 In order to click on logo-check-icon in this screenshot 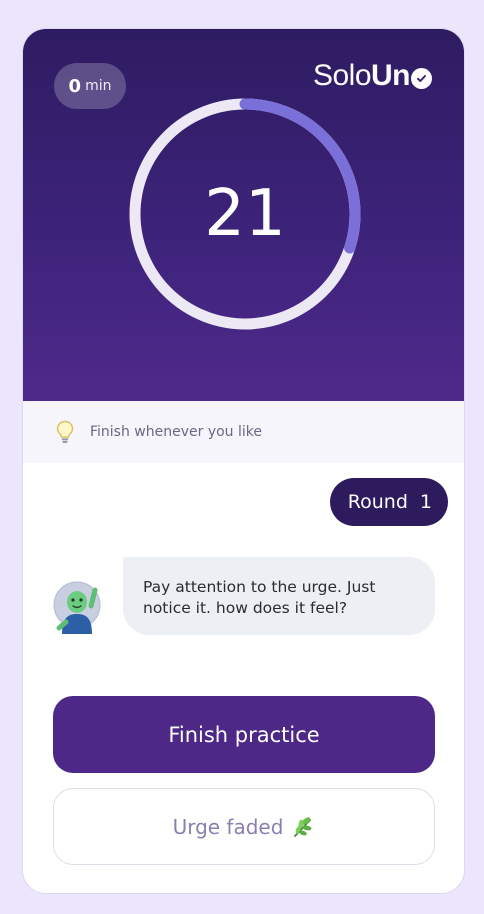, I will do `click(421, 78)`.